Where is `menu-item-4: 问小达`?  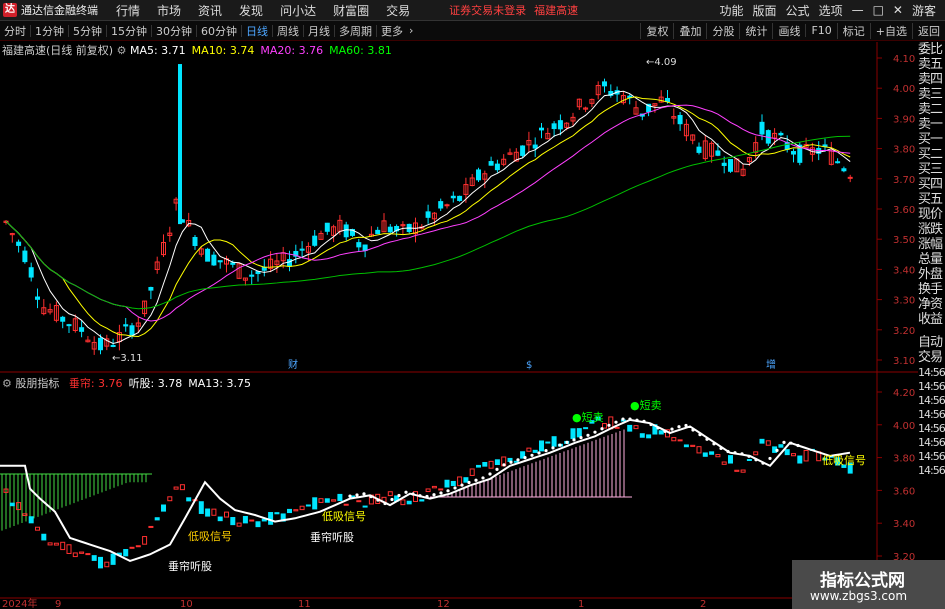
menu-item-4: 问小达 is located at coordinates (298, 11).